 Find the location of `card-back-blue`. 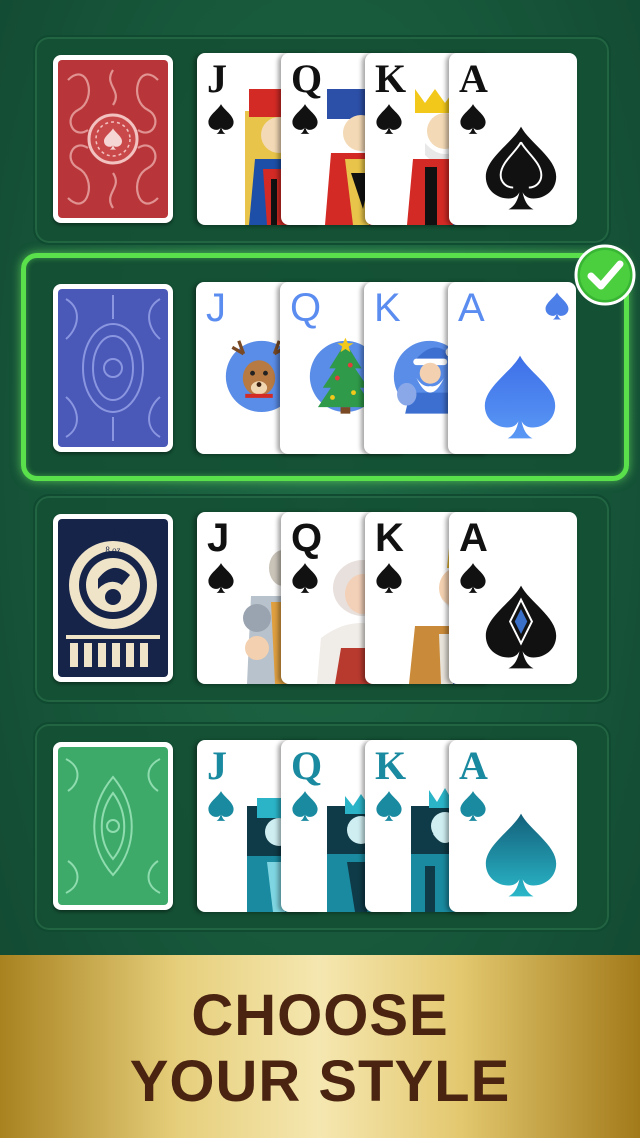

card-back-blue is located at coordinates (113, 368).